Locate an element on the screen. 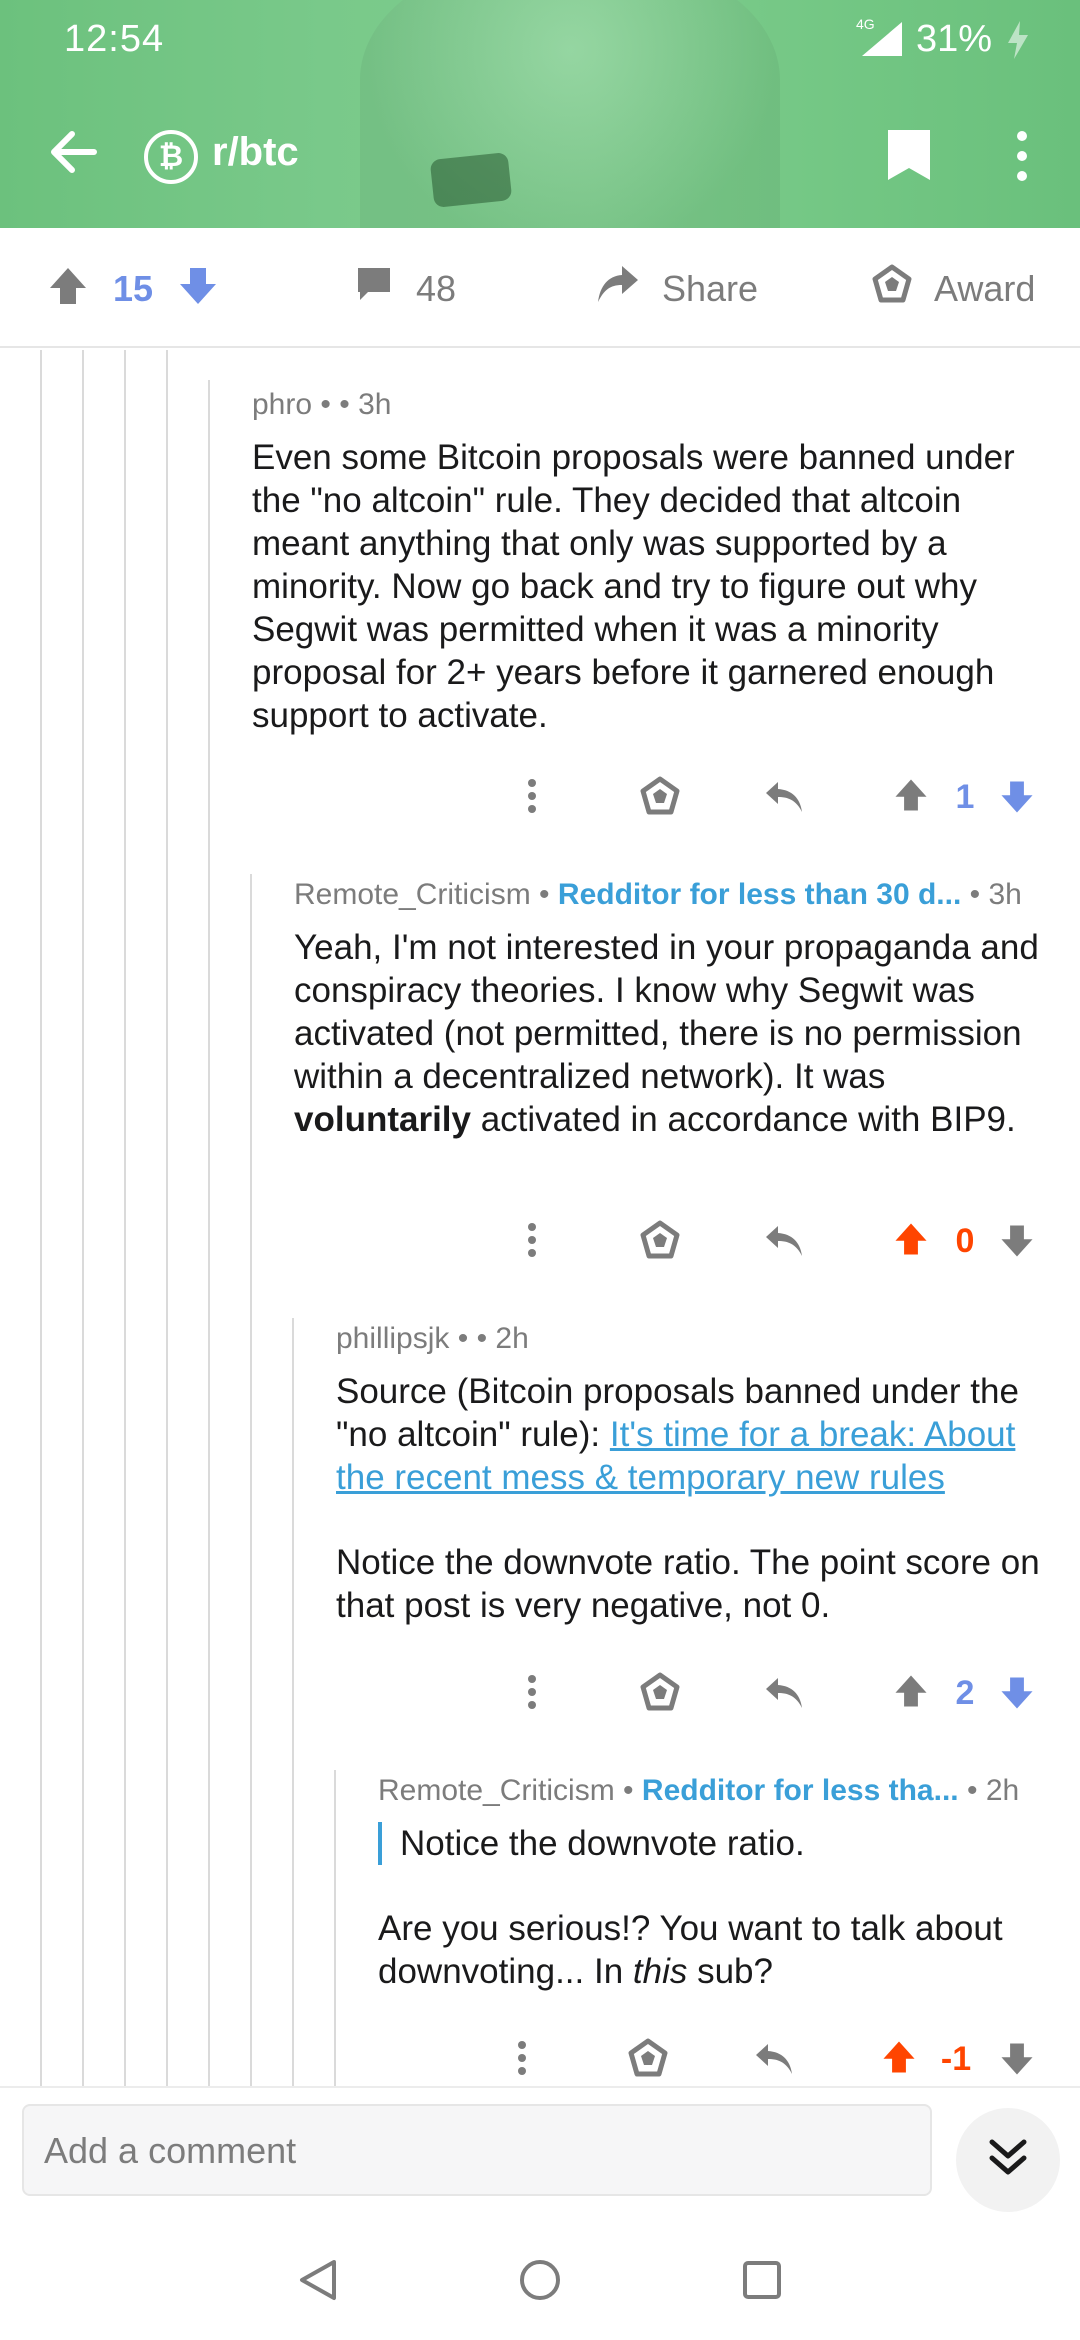 This screenshot has height=2340, width=1080. collapse-threads-button is located at coordinates (1008, 2160).